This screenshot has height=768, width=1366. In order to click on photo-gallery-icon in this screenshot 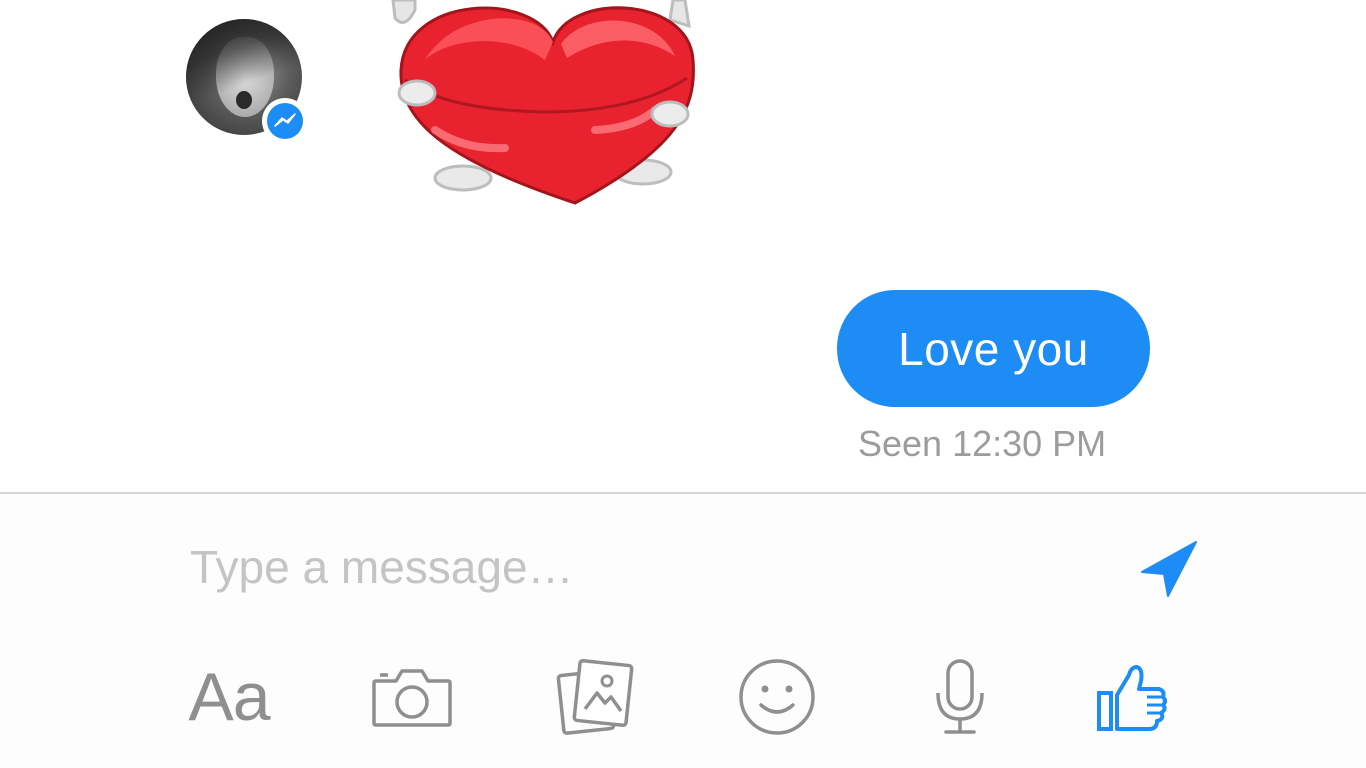, I will do `click(595, 697)`.